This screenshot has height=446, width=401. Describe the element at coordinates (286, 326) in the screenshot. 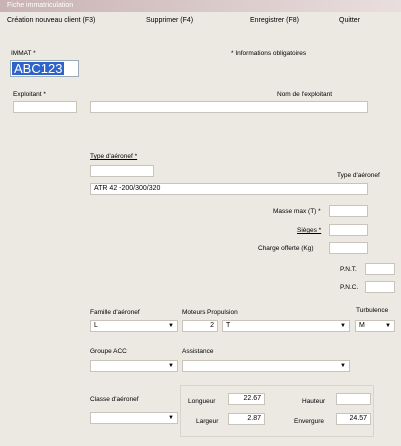

I see `propulsion-select: T ▼` at that location.